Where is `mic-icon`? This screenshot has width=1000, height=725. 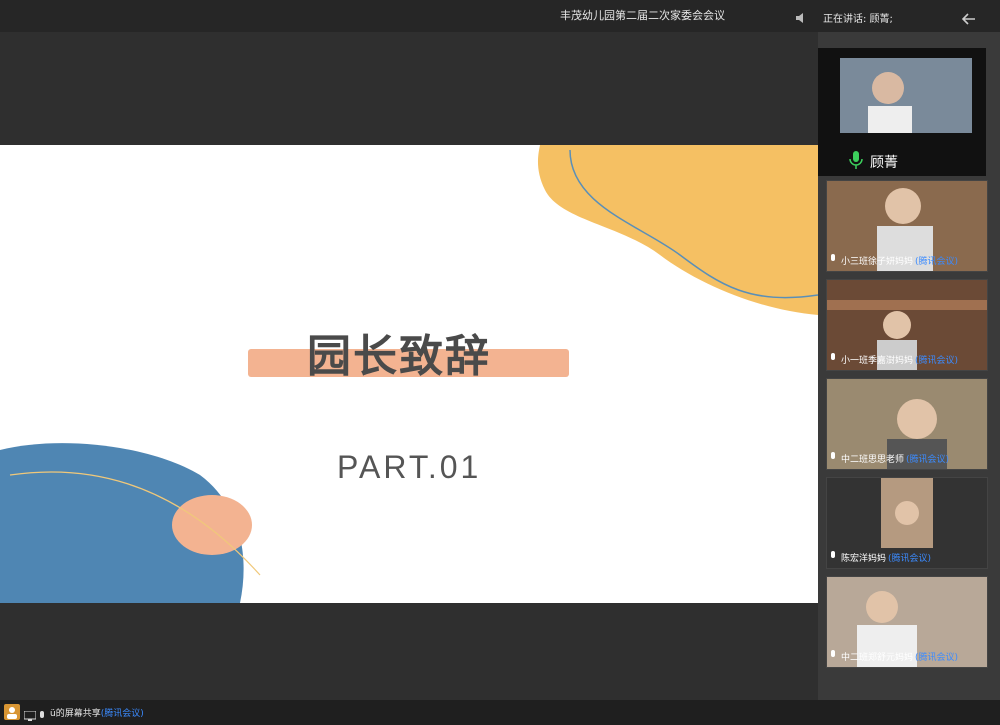
mic-icon is located at coordinates (42, 715).